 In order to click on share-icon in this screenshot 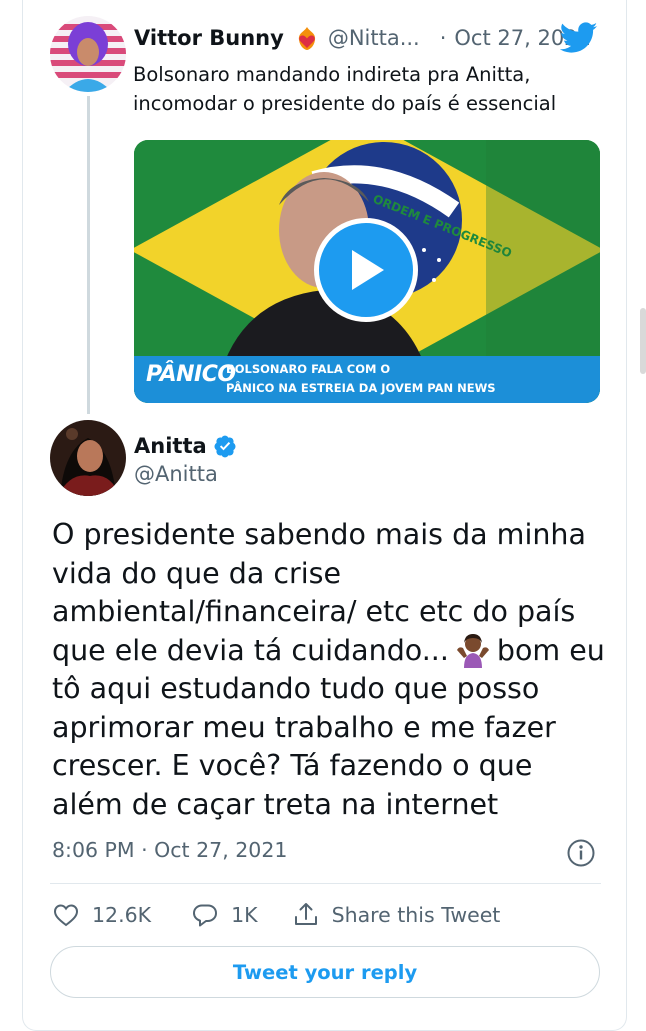, I will do `click(305, 914)`.